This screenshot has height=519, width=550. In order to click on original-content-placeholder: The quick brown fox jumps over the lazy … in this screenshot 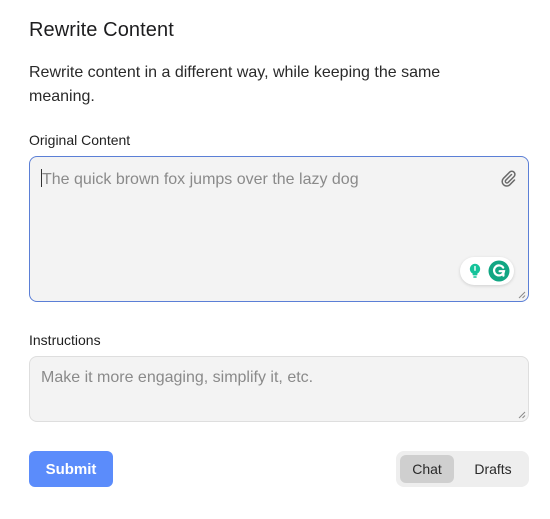, I will do `click(200, 179)`.